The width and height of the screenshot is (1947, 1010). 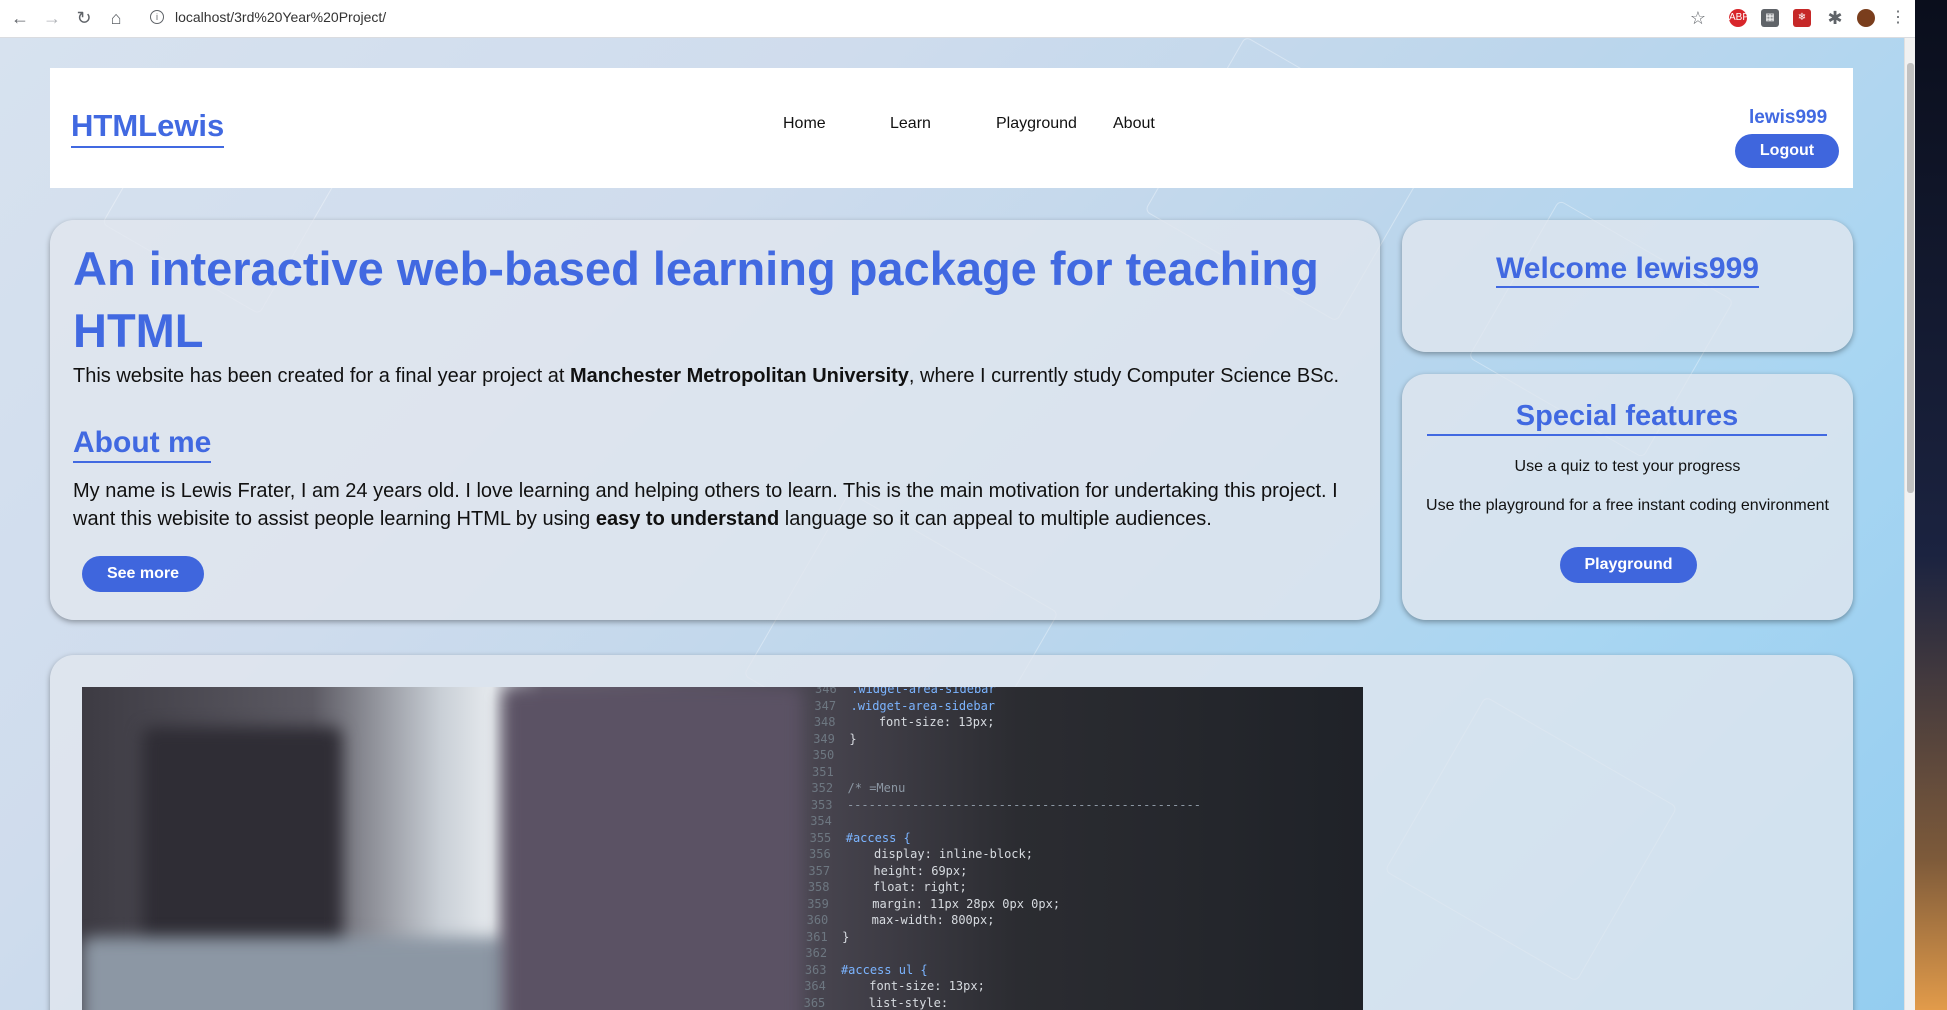 I want to click on pdf-extension-icon: ❄, so click(x=1802, y=18).